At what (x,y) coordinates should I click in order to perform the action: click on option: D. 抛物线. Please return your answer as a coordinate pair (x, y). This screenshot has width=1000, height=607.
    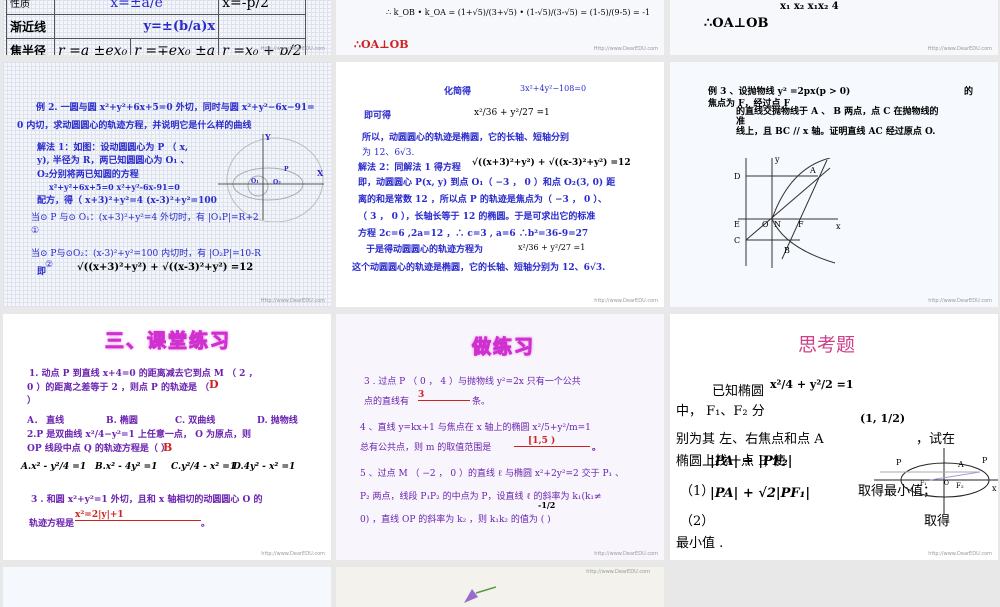
    Looking at the image, I should click on (277, 421).